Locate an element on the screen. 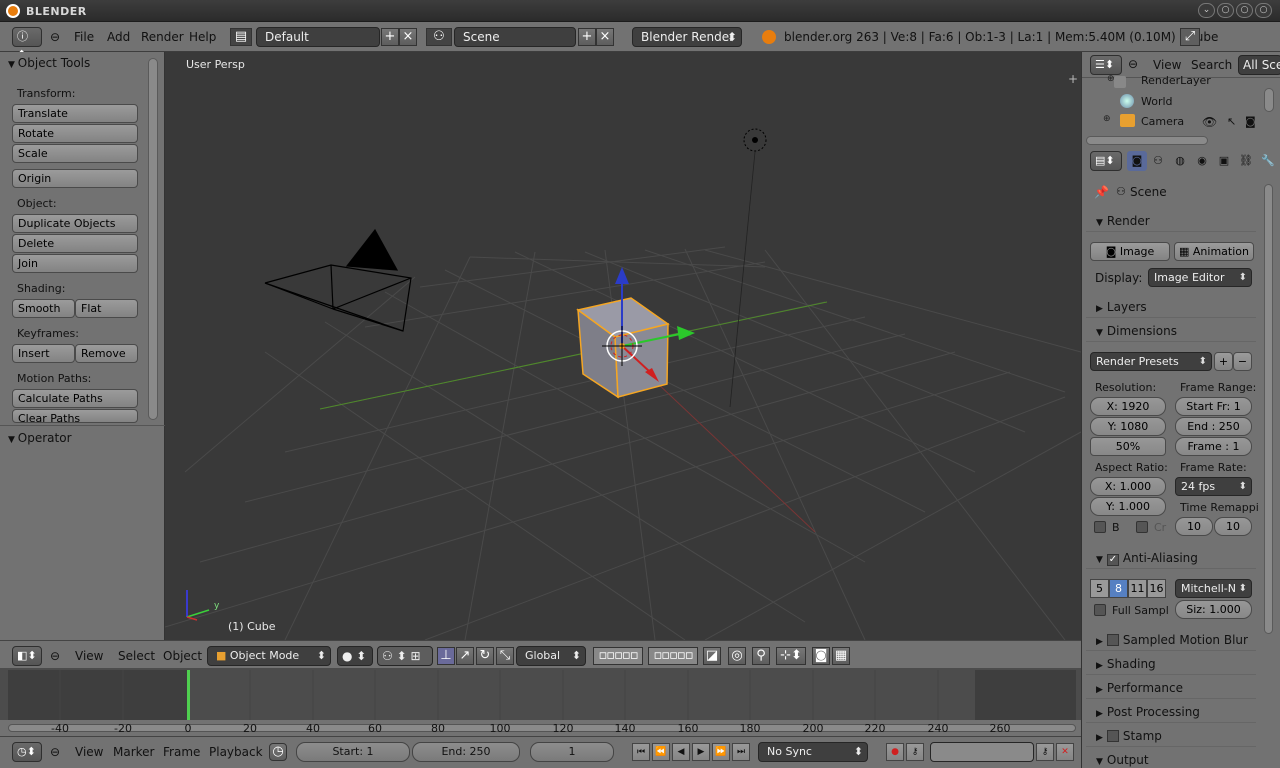 Image resolution: width=1280 pixels, height=768 pixels. start-frame-field: Start: 1 is located at coordinates (353, 752).